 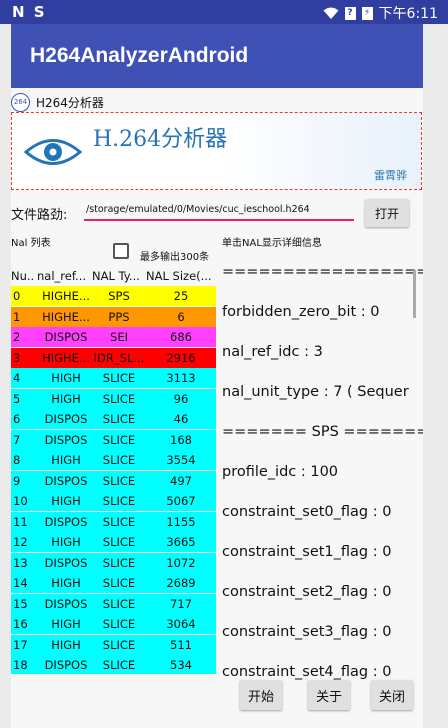 What do you see at coordinates (350, 13) in the screenshot?
I see `signal-icon: ?` at bounding box center [350, 13].